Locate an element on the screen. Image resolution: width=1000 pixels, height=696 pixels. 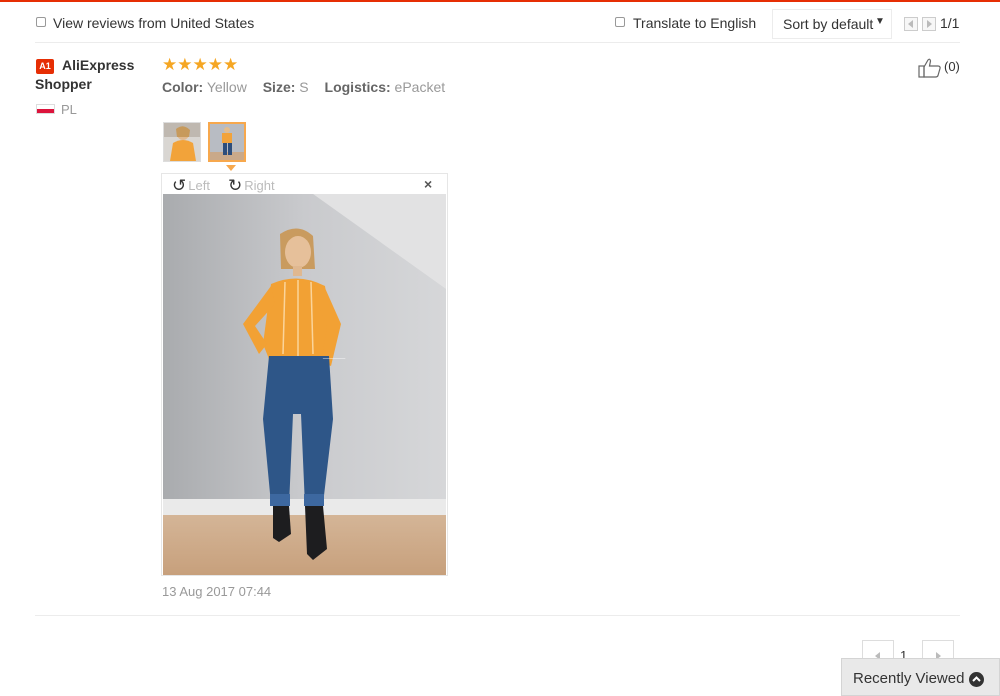
prev-page-mini-button is located at coordinates (911, 24).